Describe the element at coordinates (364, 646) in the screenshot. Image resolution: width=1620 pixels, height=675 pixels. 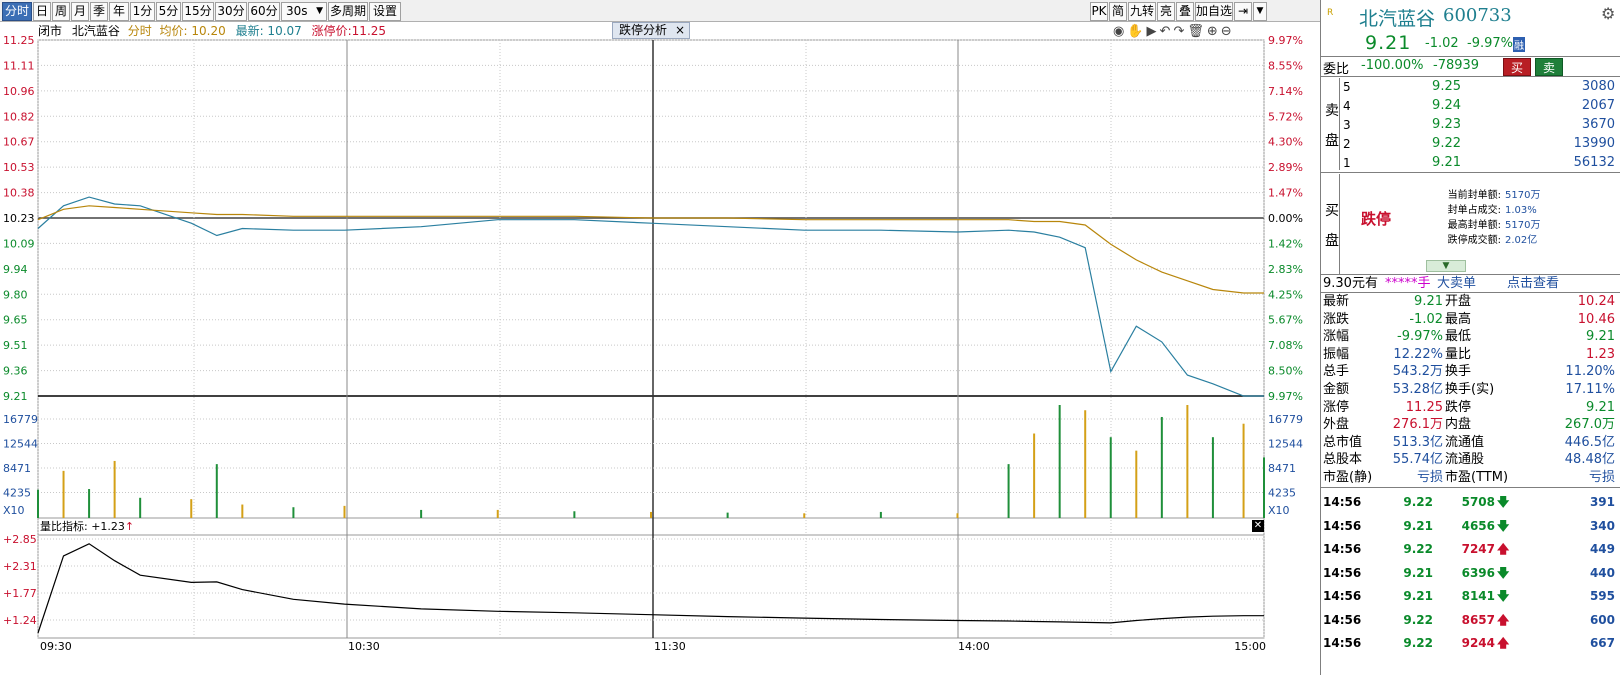
I see `time-axis-label: 10:30` at that location.